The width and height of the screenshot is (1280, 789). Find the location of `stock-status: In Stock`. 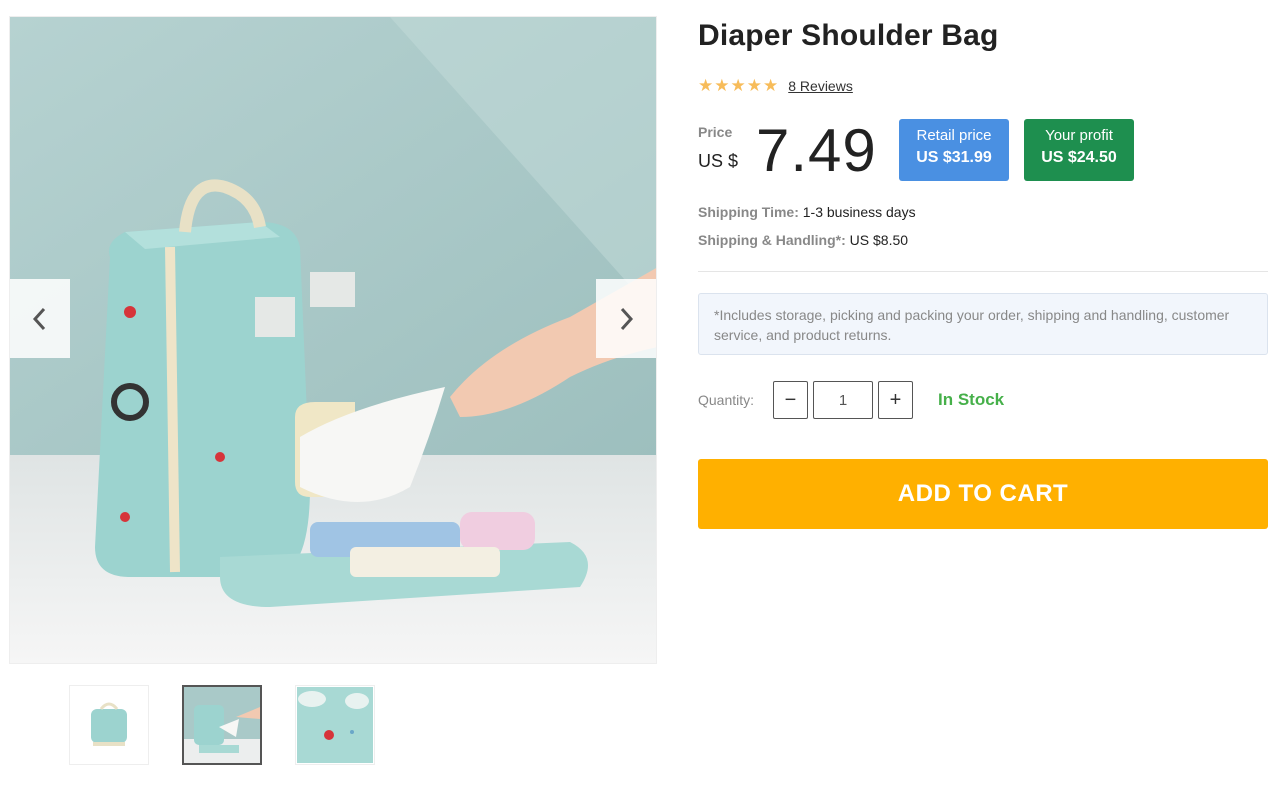

stock-status: In Stock is located at coordinates (971, 399).